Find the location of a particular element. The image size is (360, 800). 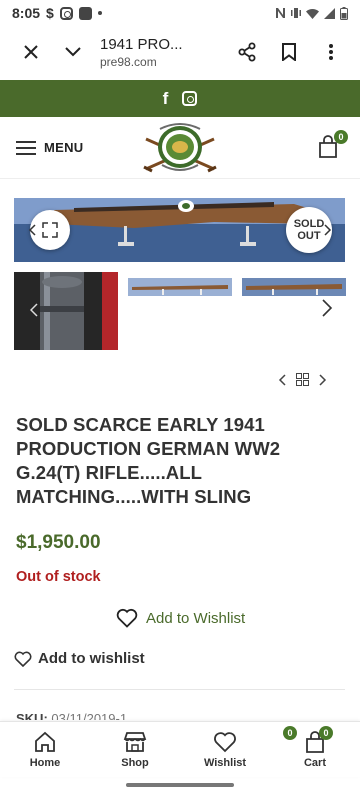

previous-product-icon is located at coordinates (282, 379).